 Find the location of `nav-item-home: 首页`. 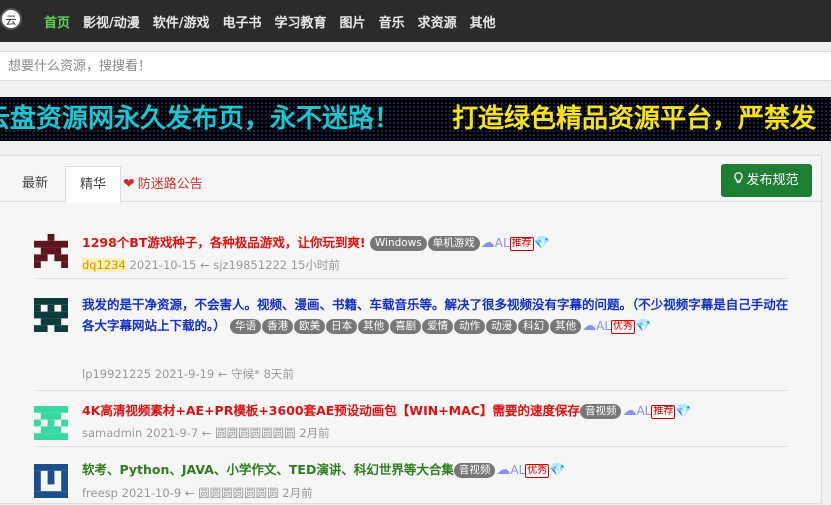

nav-item-home: 首页 is located at coordinates (57, 21).